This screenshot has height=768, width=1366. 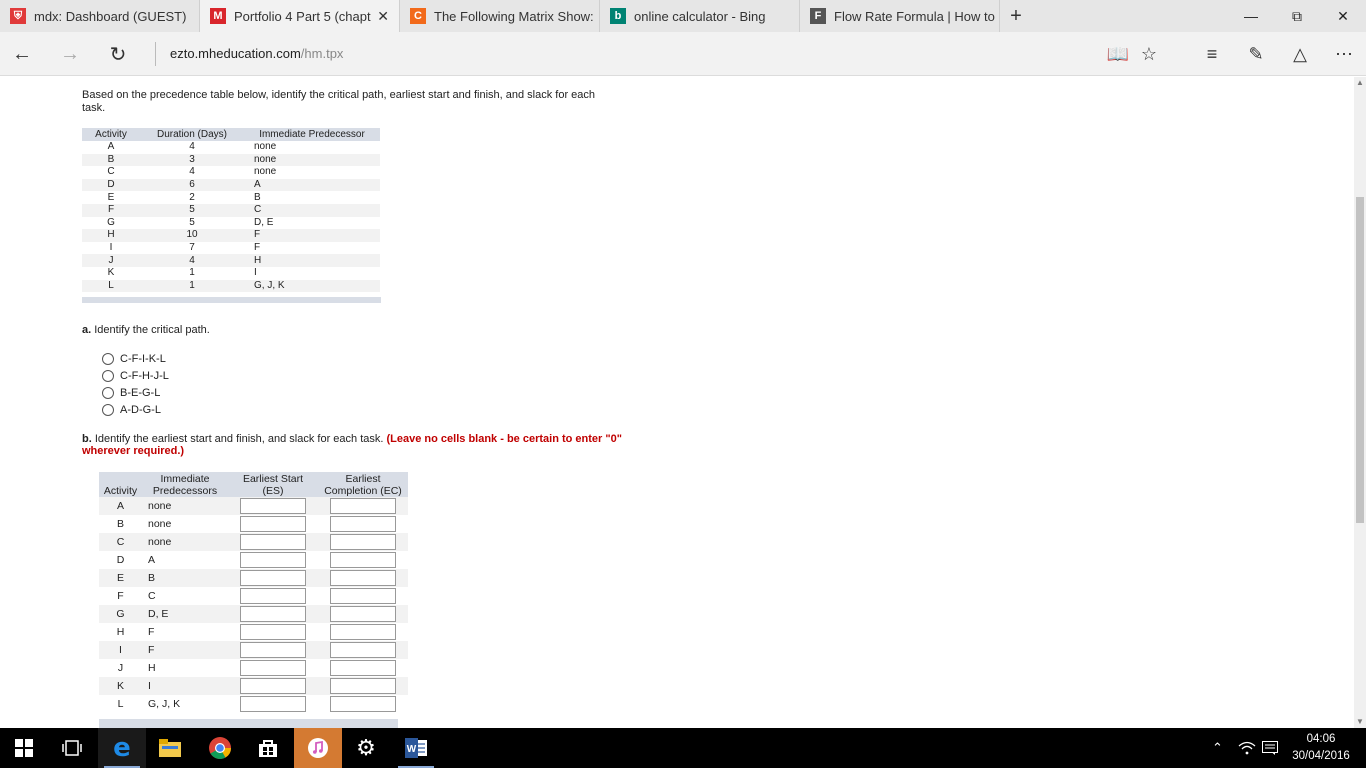 I want to click on show-hidden-icons-chevron-icon: ⌃, so click(x=1217, y=748).